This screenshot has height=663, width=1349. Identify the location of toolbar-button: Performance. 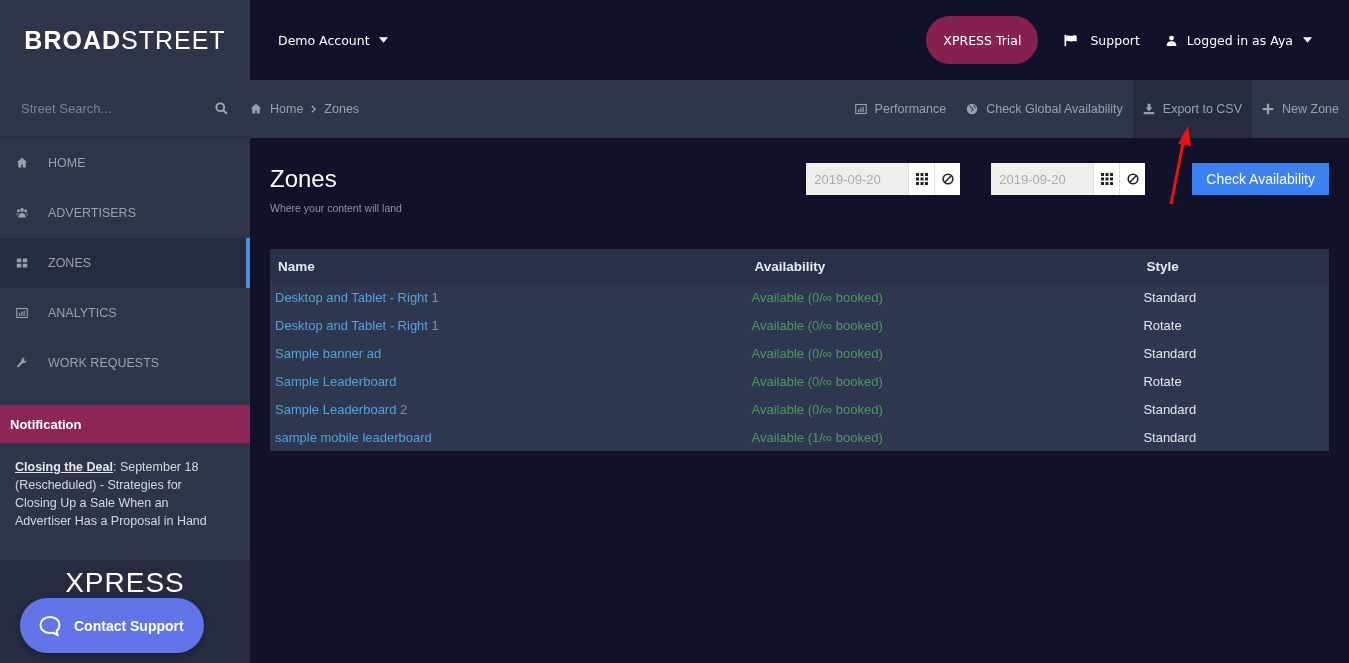
(900, 109).